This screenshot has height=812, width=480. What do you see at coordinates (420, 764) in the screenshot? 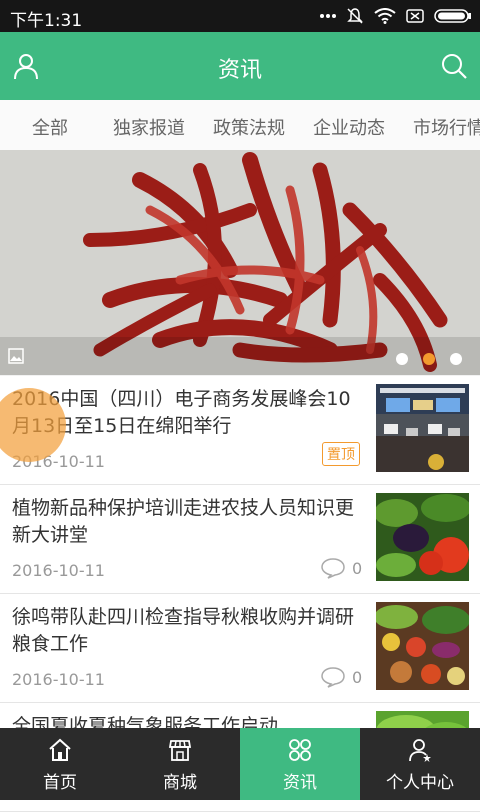
I see `nav-profile: 个人中心` at bounding box center [420, 764].